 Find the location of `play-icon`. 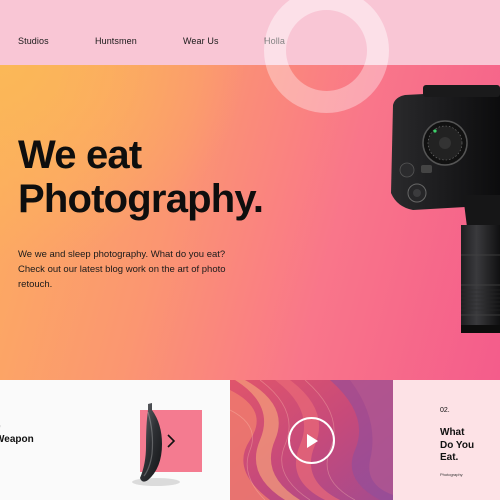

play-icon is located at coordinates (312, 440).